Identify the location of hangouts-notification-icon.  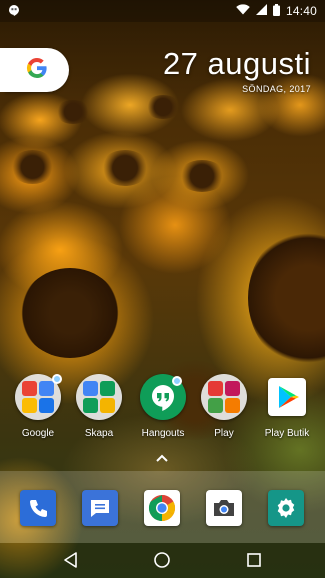
(14, 11).